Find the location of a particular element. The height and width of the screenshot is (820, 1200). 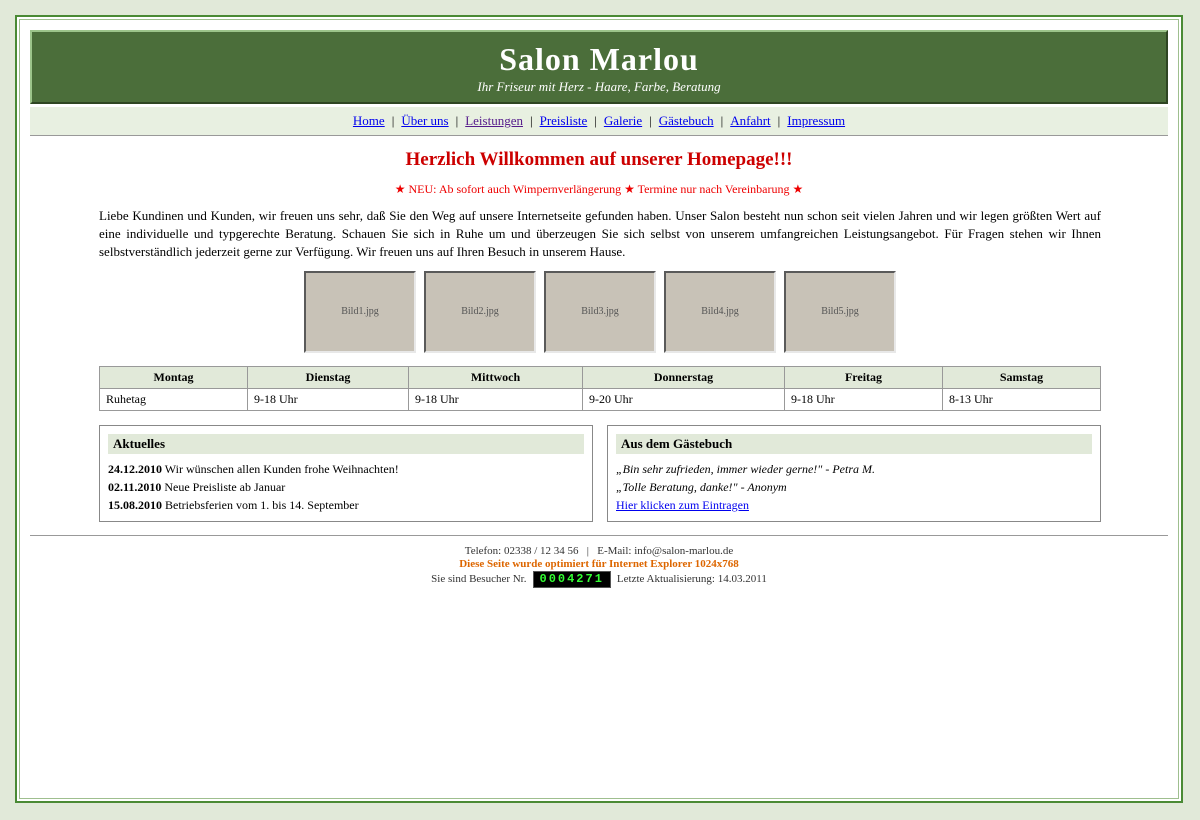

guestbook-sign-link: Hier klicken zum Eintragen is located at coordinates (682, 505).